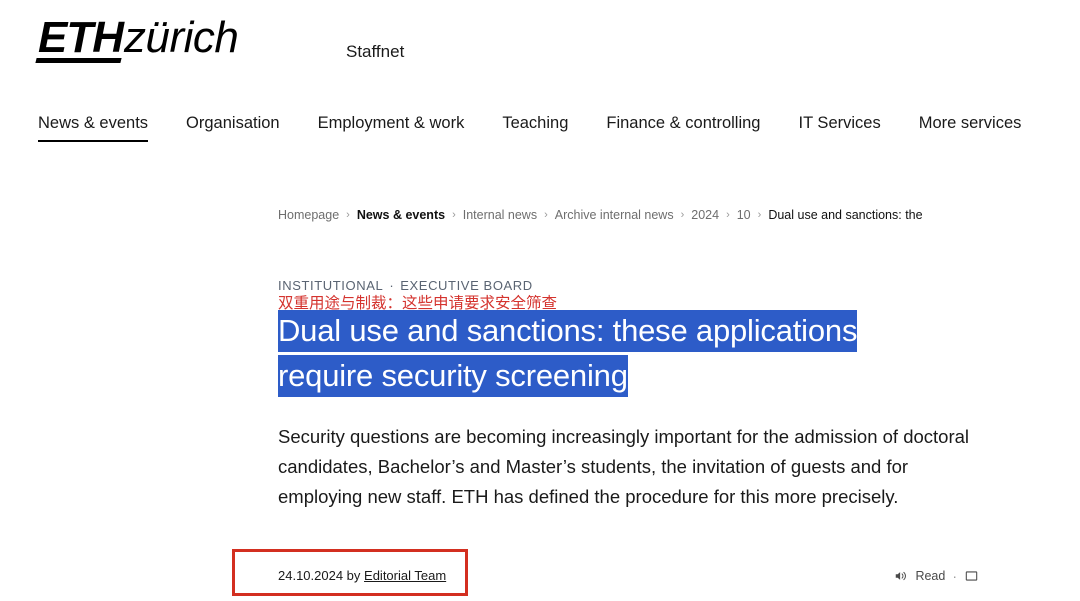  What do you see at coordinates (500, 215) in the screenshot?
I see `breadcrumb-item-internal-news: Internal news` at bounding box center [500, 215].